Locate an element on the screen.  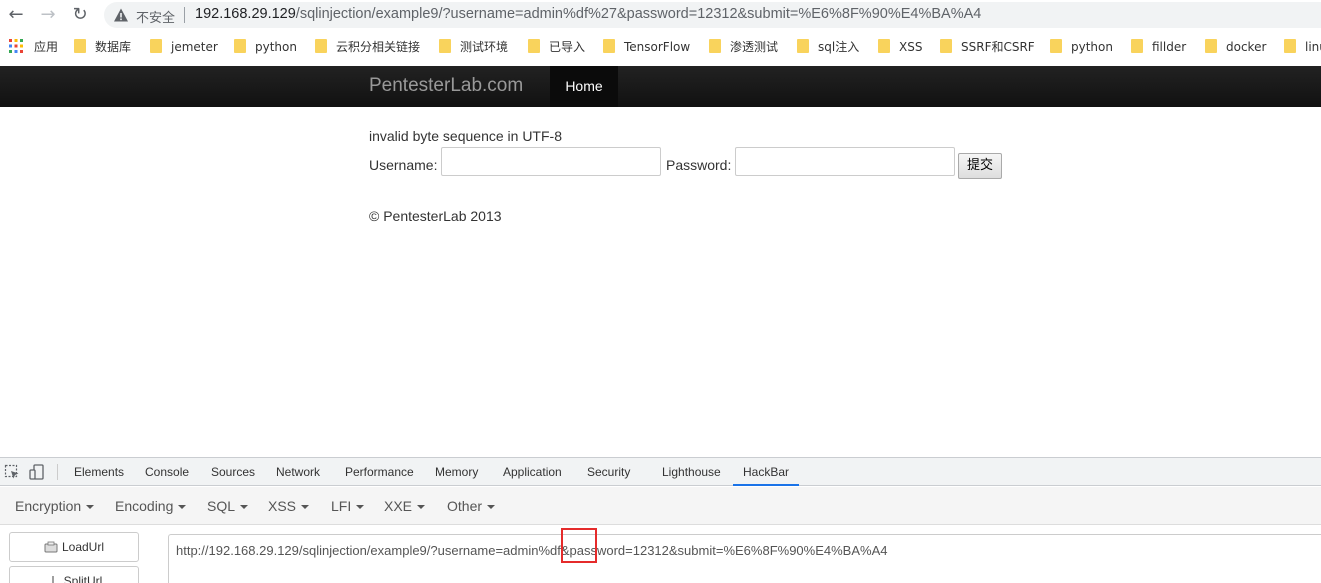
highlight-annotation-box is located at coordinates (579, 545).